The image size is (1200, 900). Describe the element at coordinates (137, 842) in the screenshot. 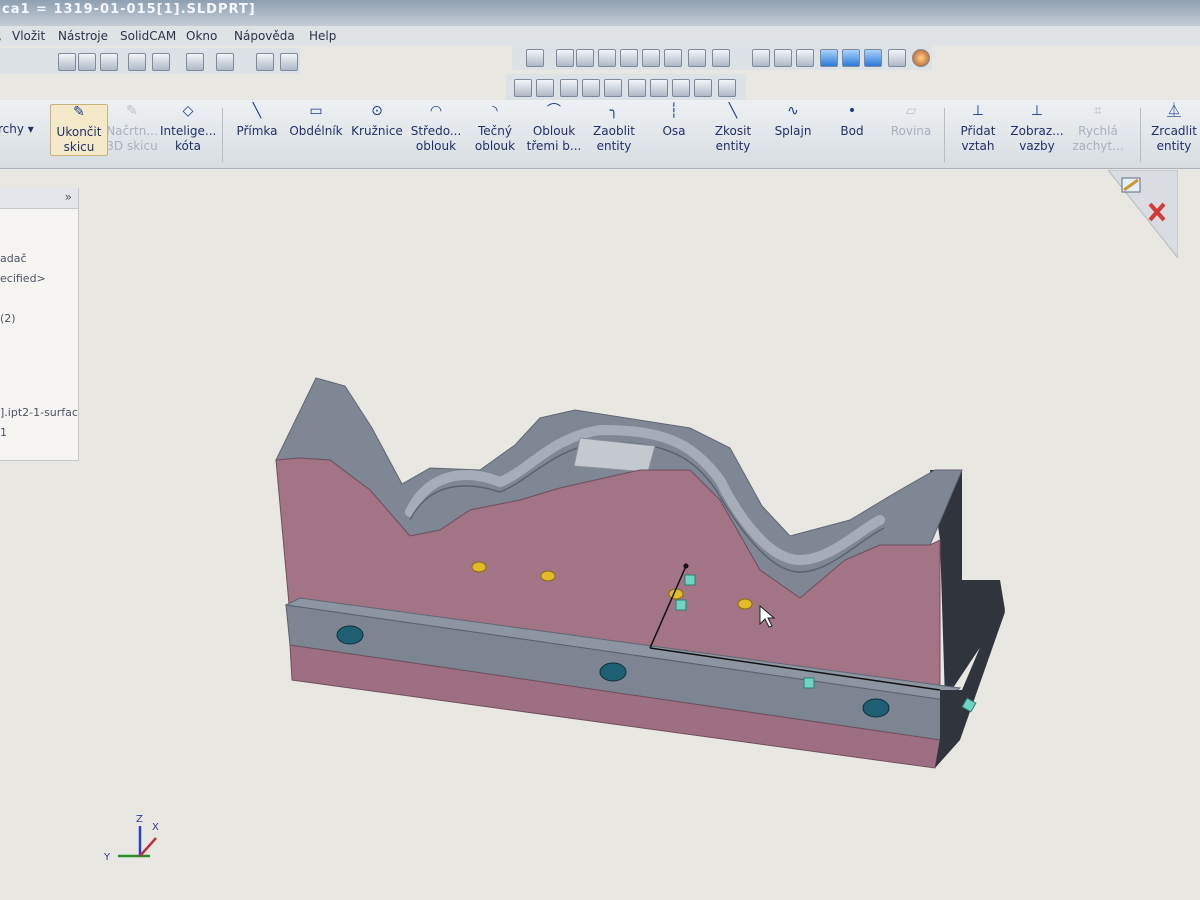

I see `axis-triad` at that location.